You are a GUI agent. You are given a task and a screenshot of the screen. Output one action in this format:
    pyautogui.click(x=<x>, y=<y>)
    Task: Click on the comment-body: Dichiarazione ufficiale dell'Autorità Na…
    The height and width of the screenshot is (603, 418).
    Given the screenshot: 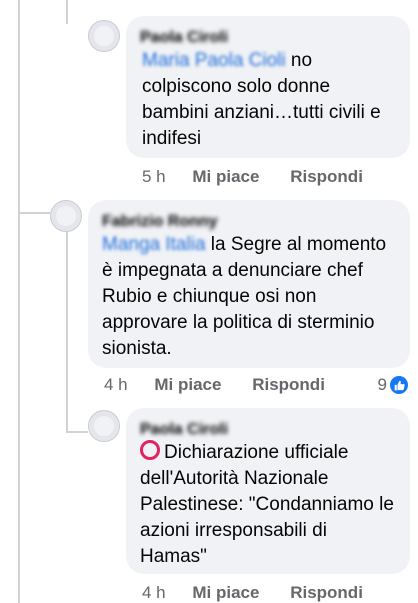 What is the action you would take?
    pyautogui.click(x=267, y=504)
    